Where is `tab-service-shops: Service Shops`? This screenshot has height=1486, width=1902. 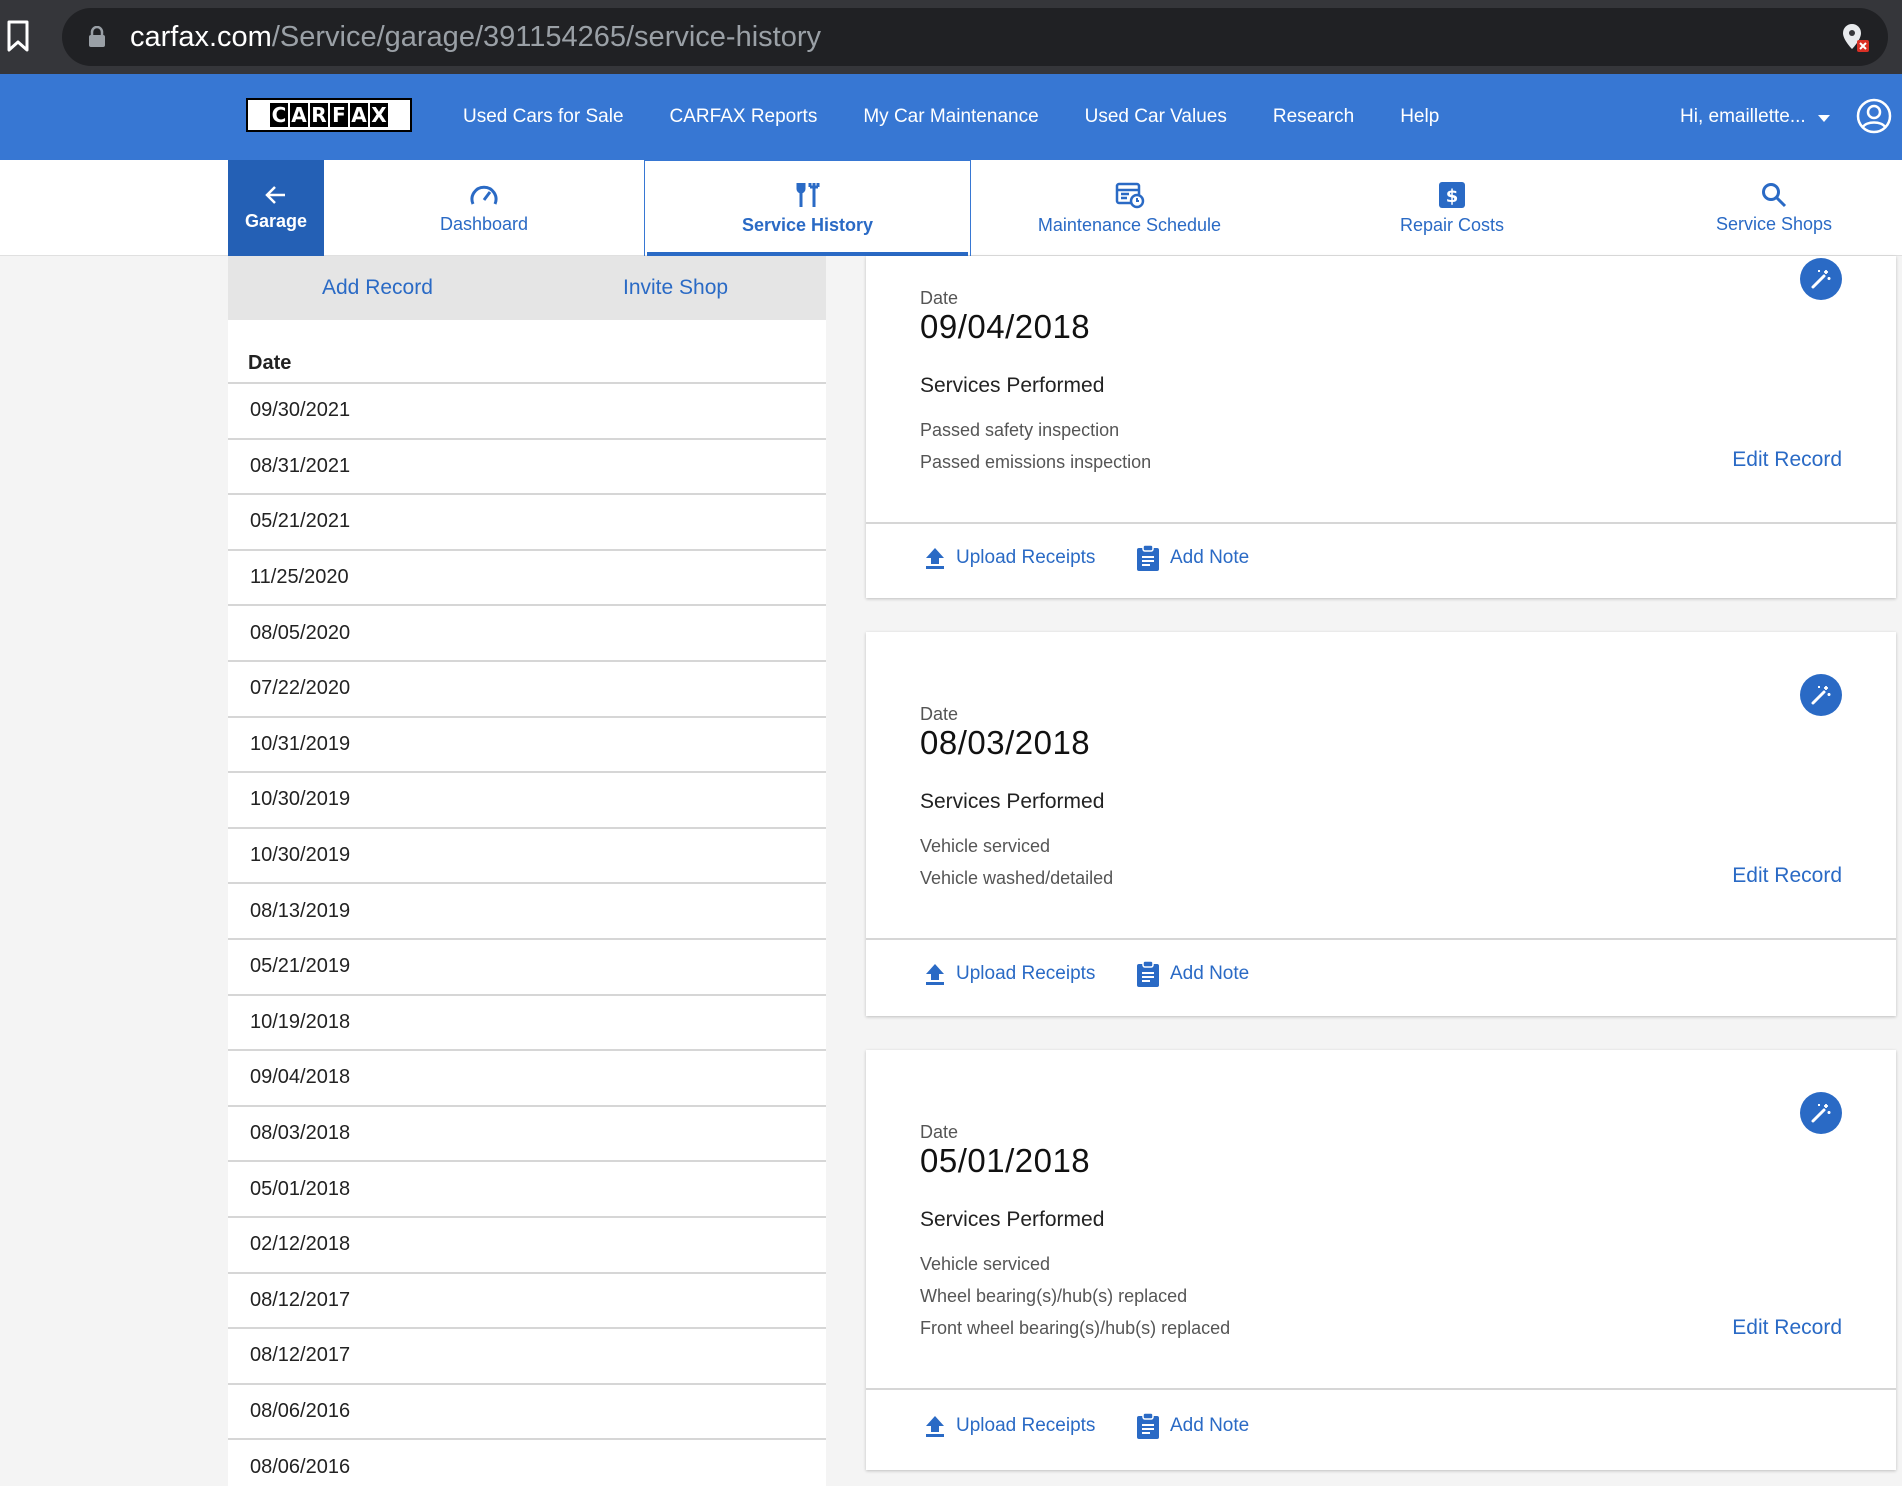
tab-service-shops: Service Shops is located at coordinates (1759, 208).